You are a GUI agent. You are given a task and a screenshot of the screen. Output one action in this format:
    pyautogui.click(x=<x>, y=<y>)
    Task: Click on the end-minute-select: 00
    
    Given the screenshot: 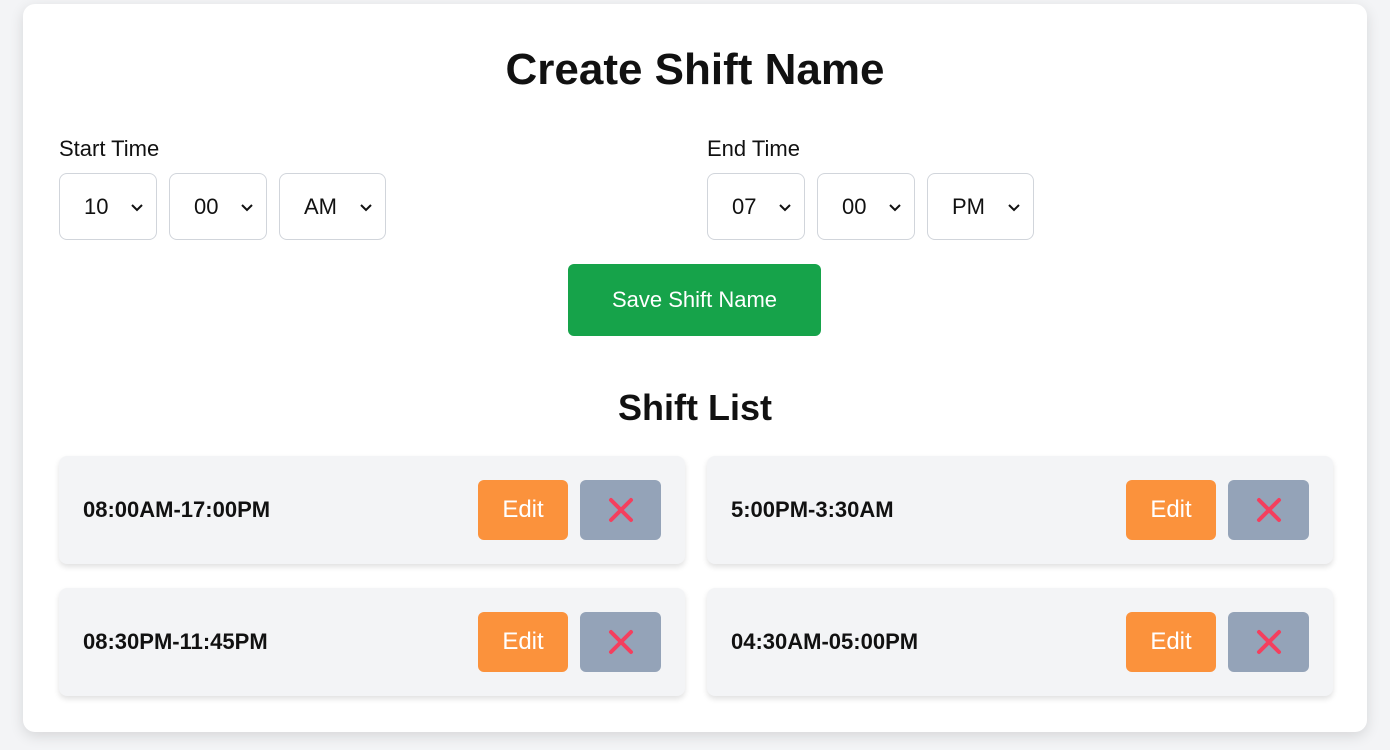 What is the action you would take?
    pyautogui.click(x=866, y=206)
    